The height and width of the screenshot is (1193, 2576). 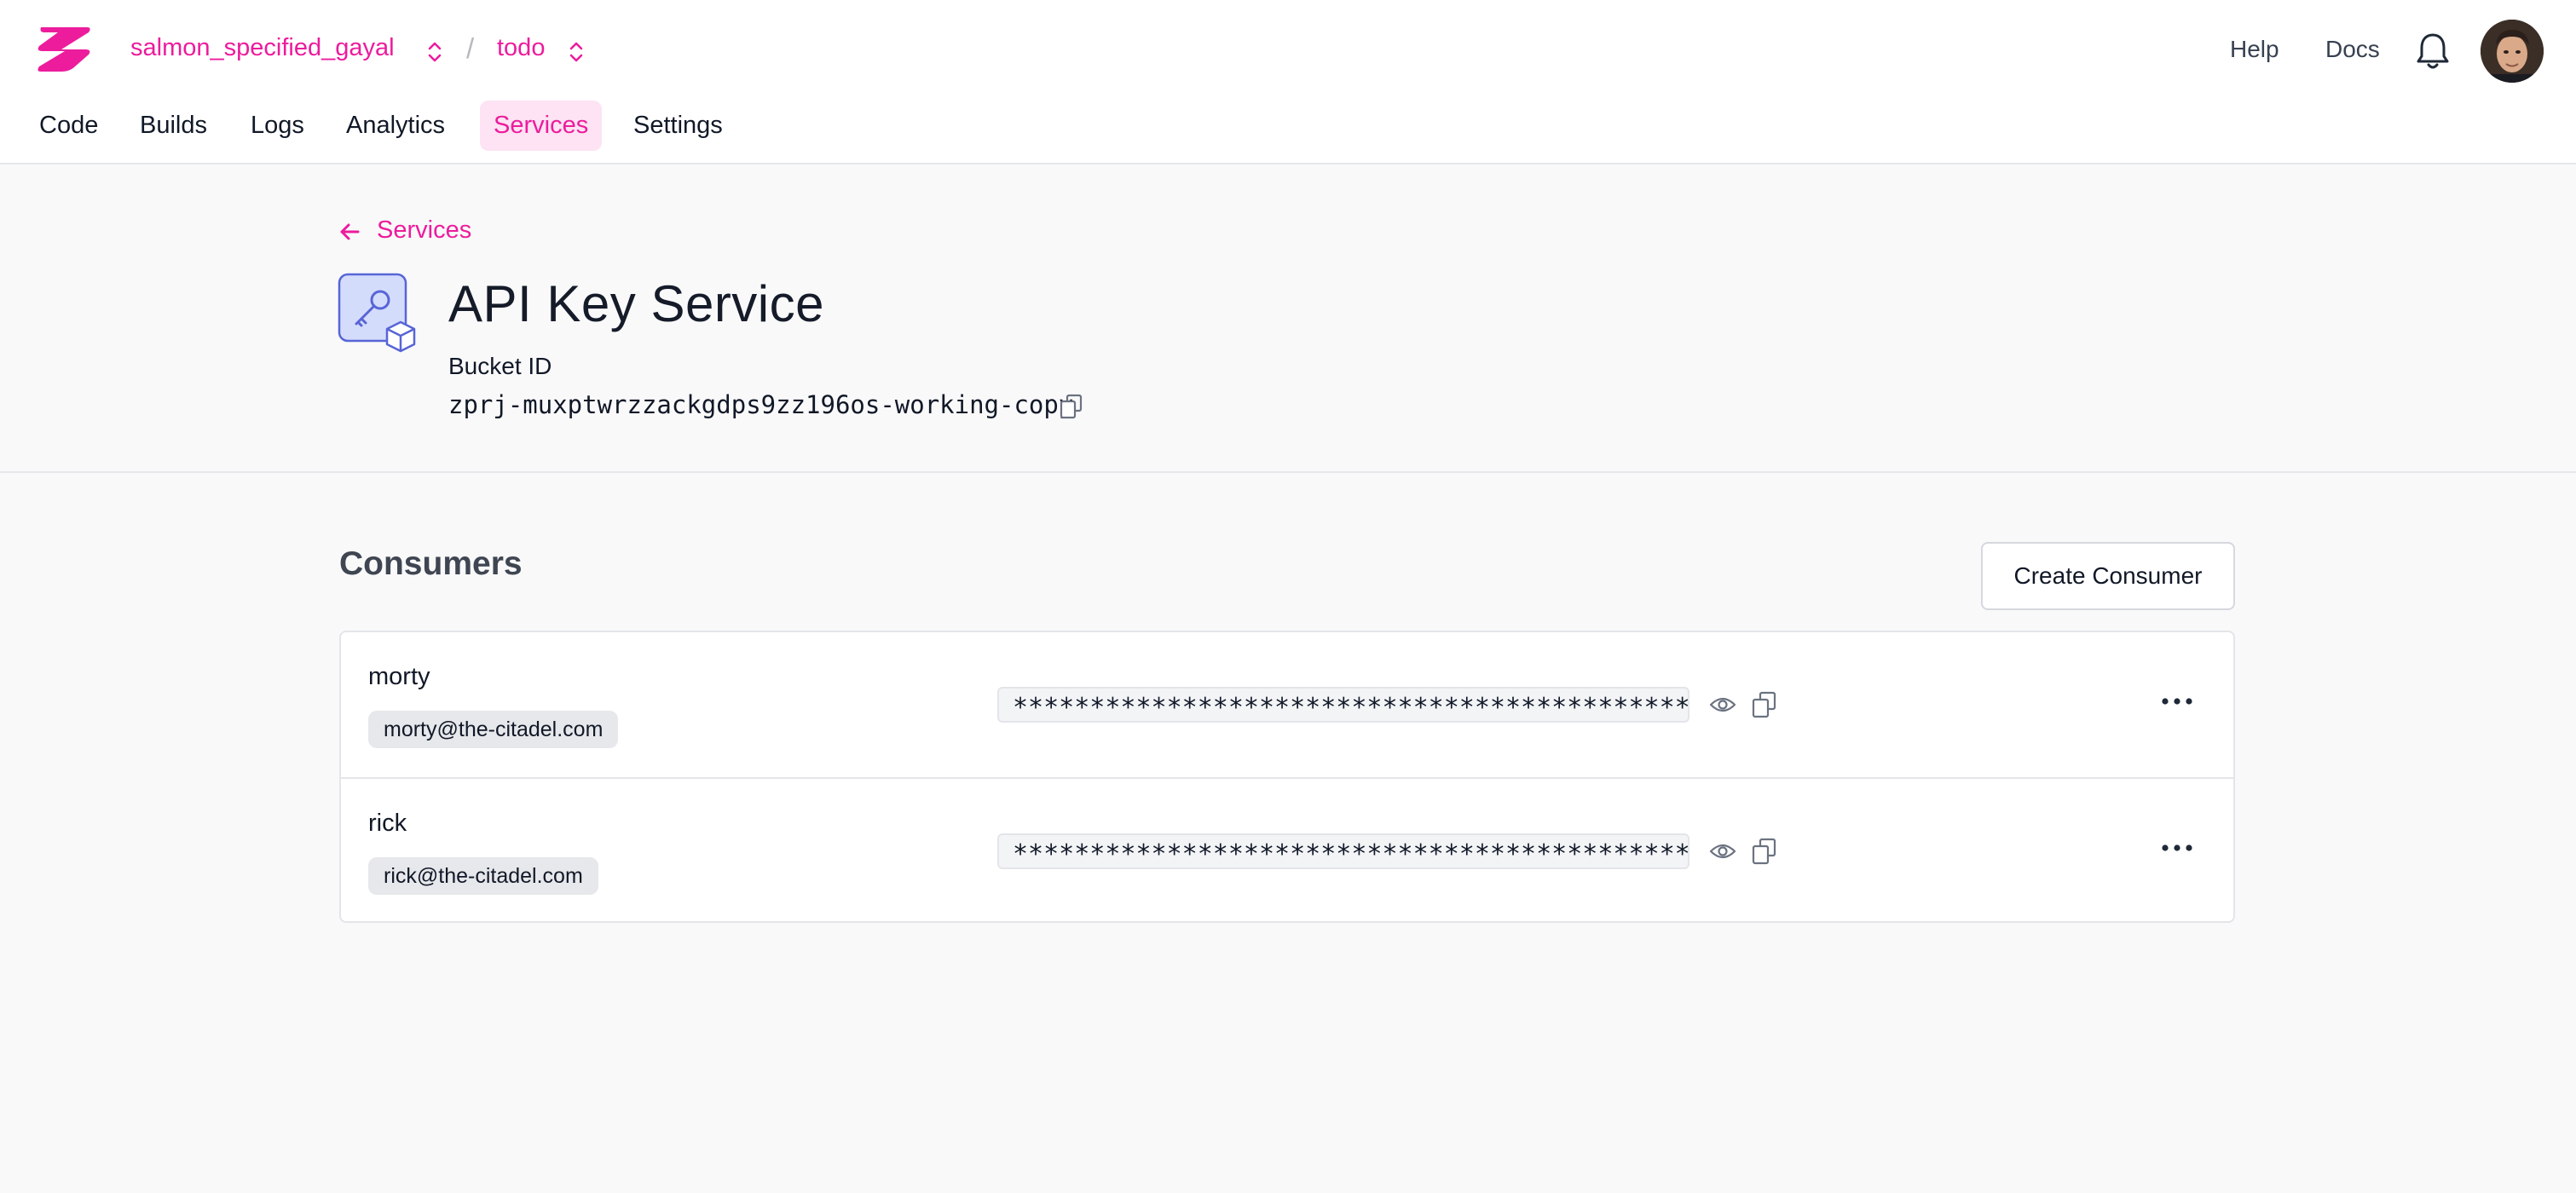 I want to click on zuplo-logo, so click(x=65, y=50).